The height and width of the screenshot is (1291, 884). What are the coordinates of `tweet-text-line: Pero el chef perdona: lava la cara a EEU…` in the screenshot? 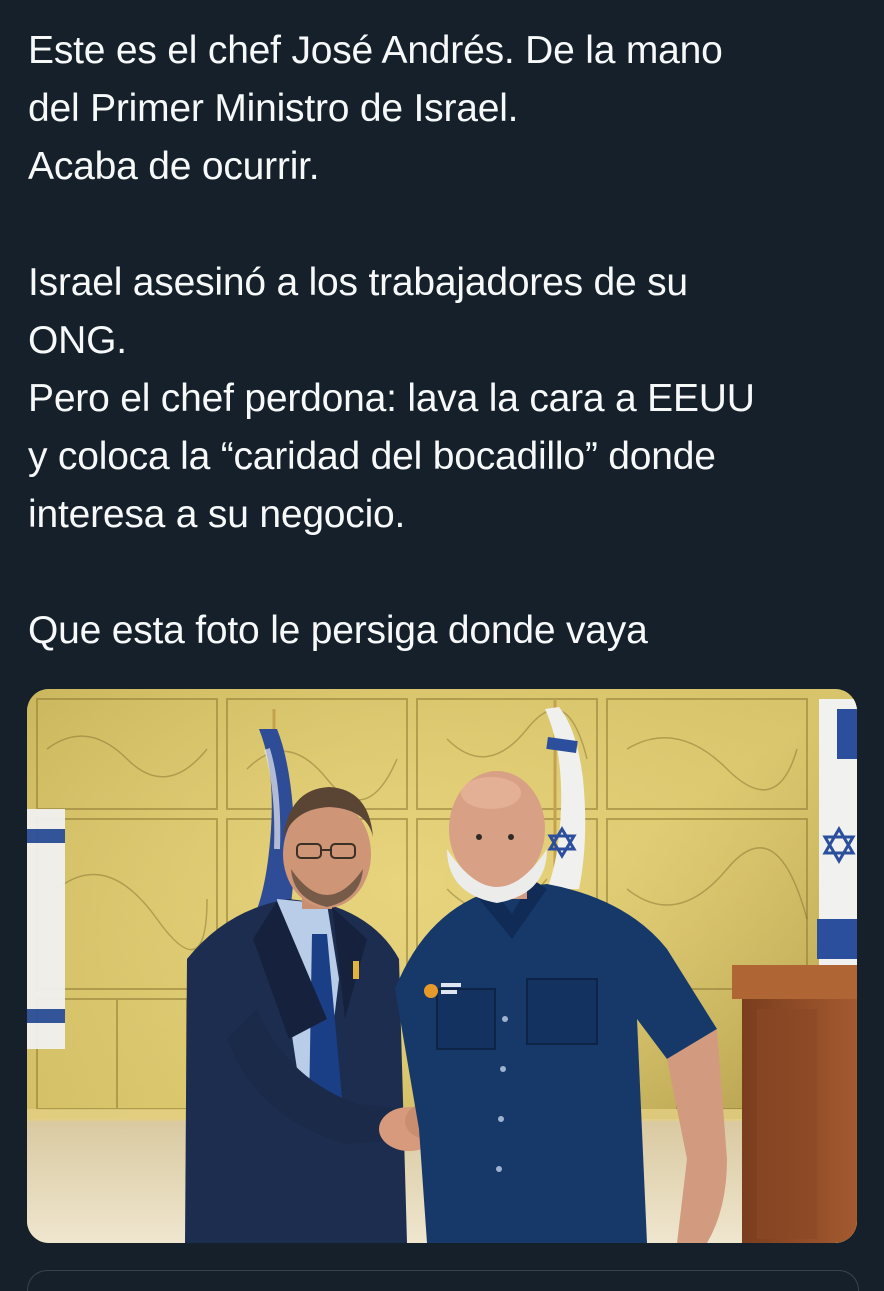 It's located at (391, 398).